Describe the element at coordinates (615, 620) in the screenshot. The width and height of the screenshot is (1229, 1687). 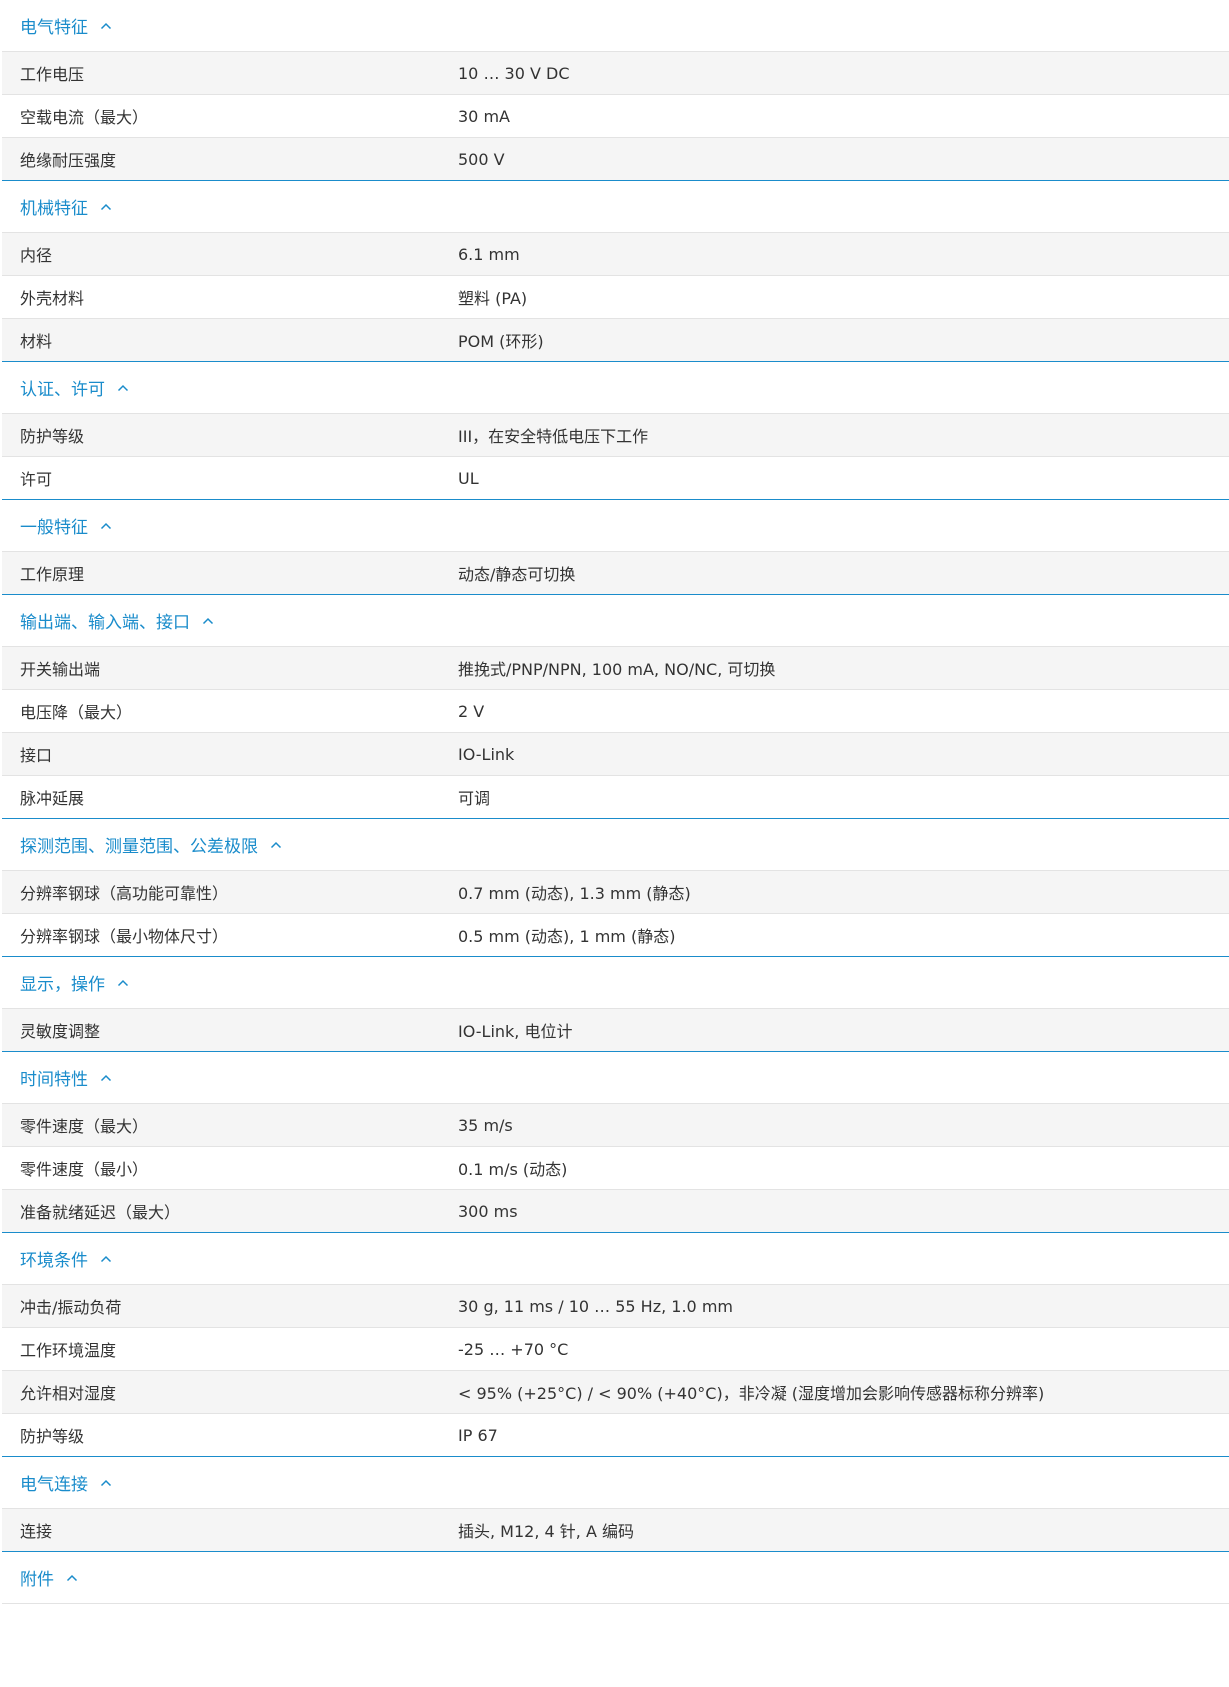
I see `section-toggle: 输出端、输入端、接口` at that location.